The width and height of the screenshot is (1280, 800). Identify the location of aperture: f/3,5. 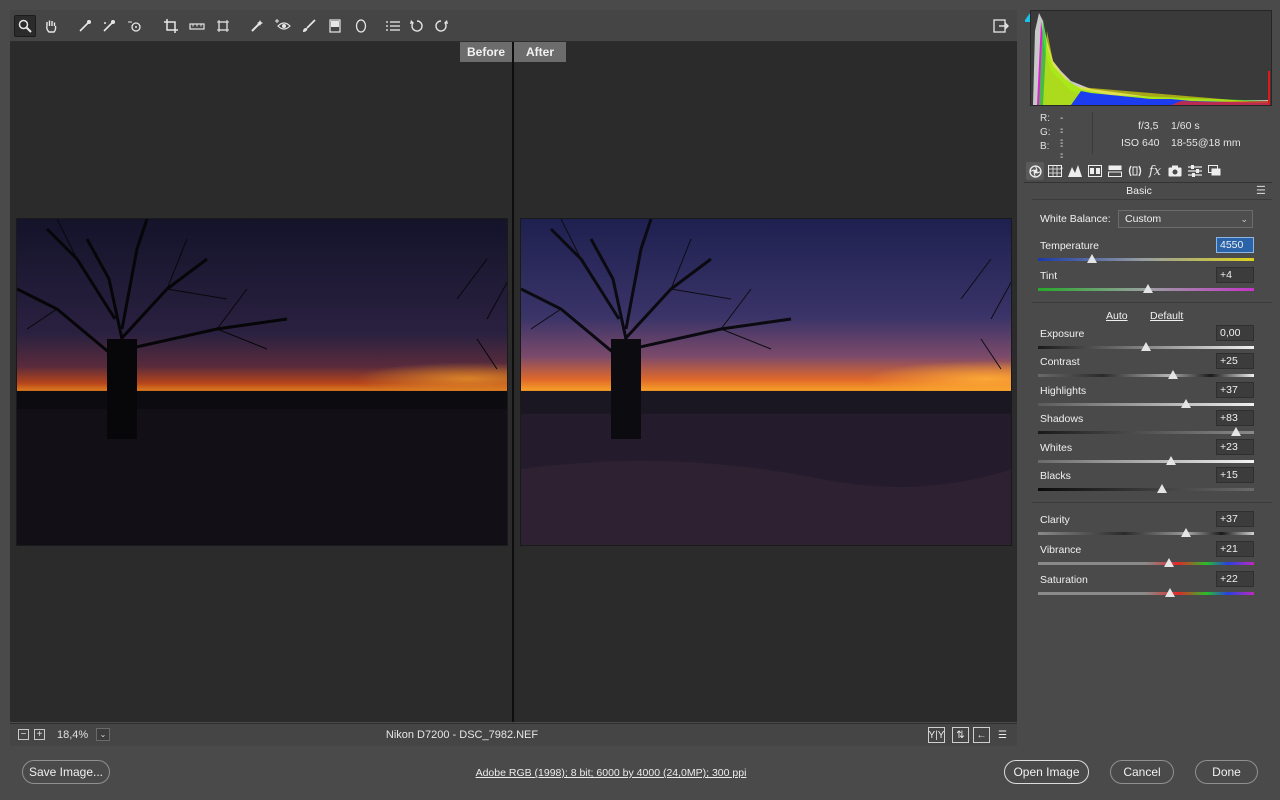
(1148, 126).